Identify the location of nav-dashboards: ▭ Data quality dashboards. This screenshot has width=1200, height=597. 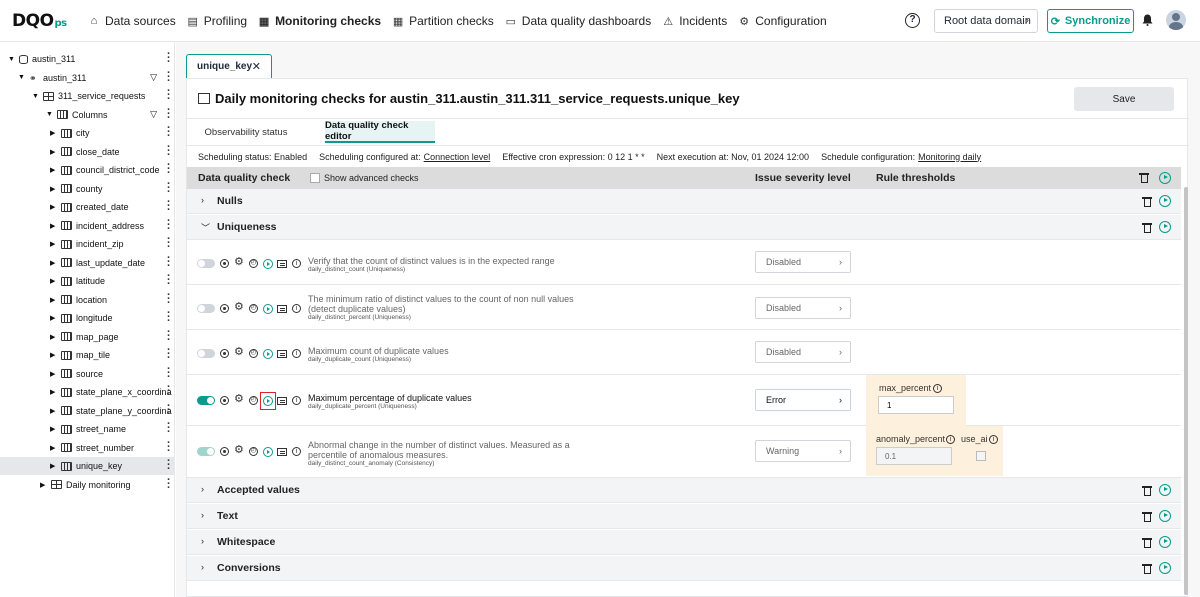
(578, 21).